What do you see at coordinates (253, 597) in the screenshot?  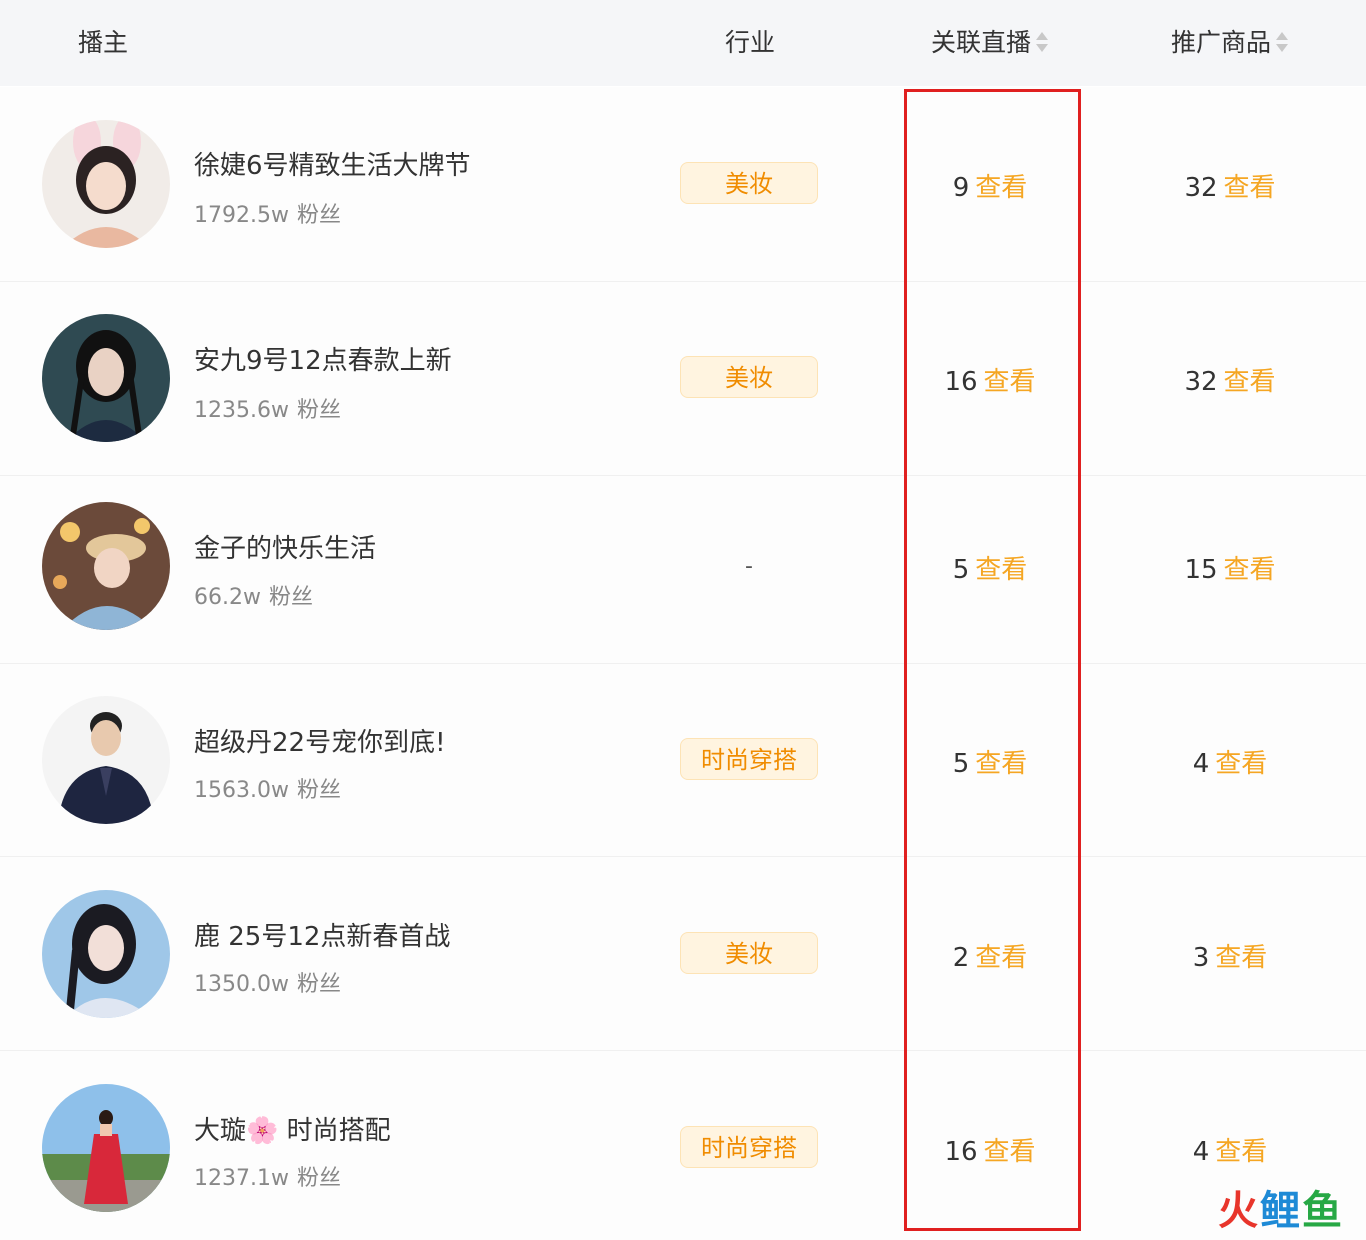 I see `fans-count: 66.2w 粉丝` at bounding box center [253, 597].